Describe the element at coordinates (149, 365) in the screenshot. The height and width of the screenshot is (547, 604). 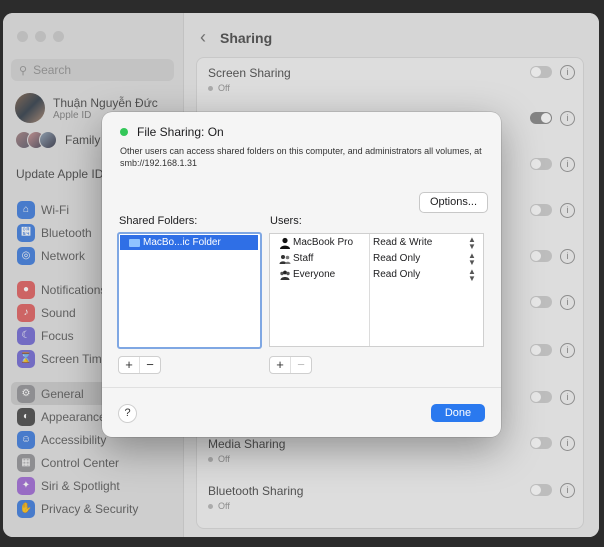
I see `remove-folder-button: −` at that location.